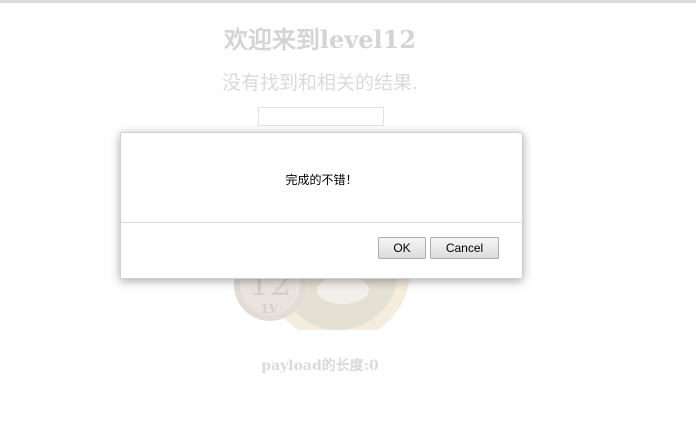 This screenshot has height=439, width=696. I want to click on ok-button: OK, so click(402, 248).